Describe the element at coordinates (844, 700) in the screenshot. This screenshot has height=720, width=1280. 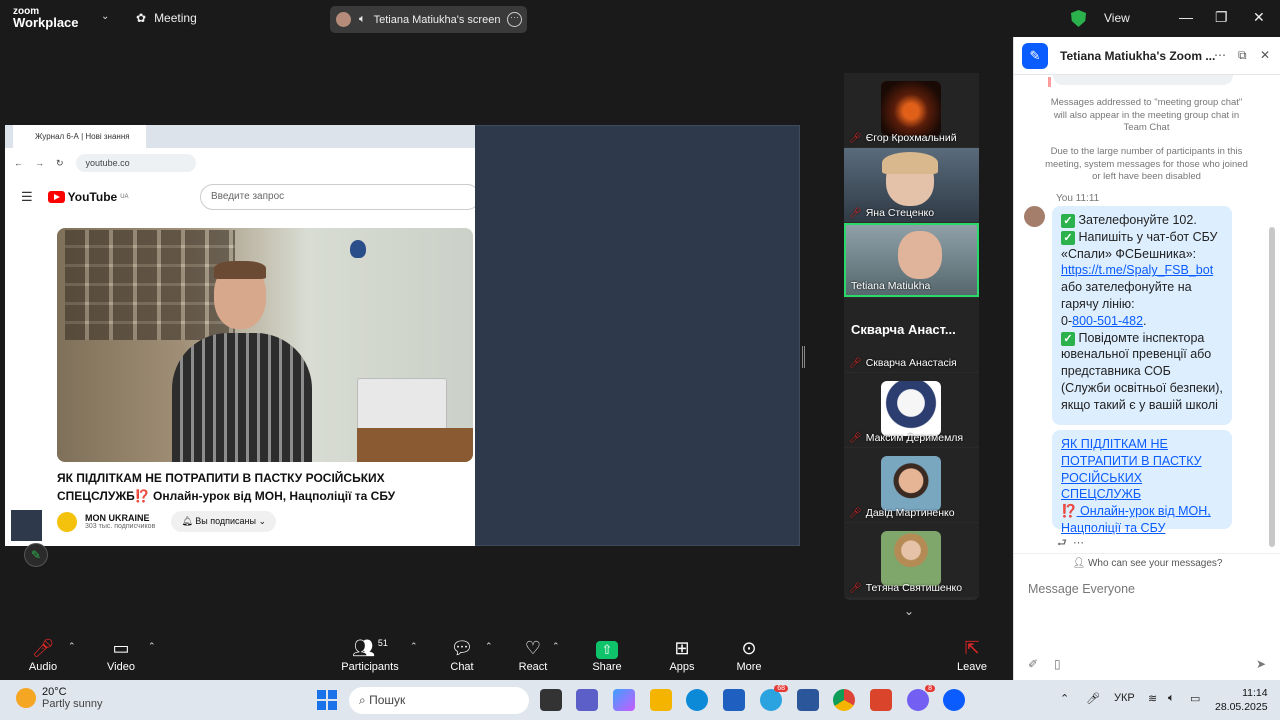
I see `chrome-icon` at that location.